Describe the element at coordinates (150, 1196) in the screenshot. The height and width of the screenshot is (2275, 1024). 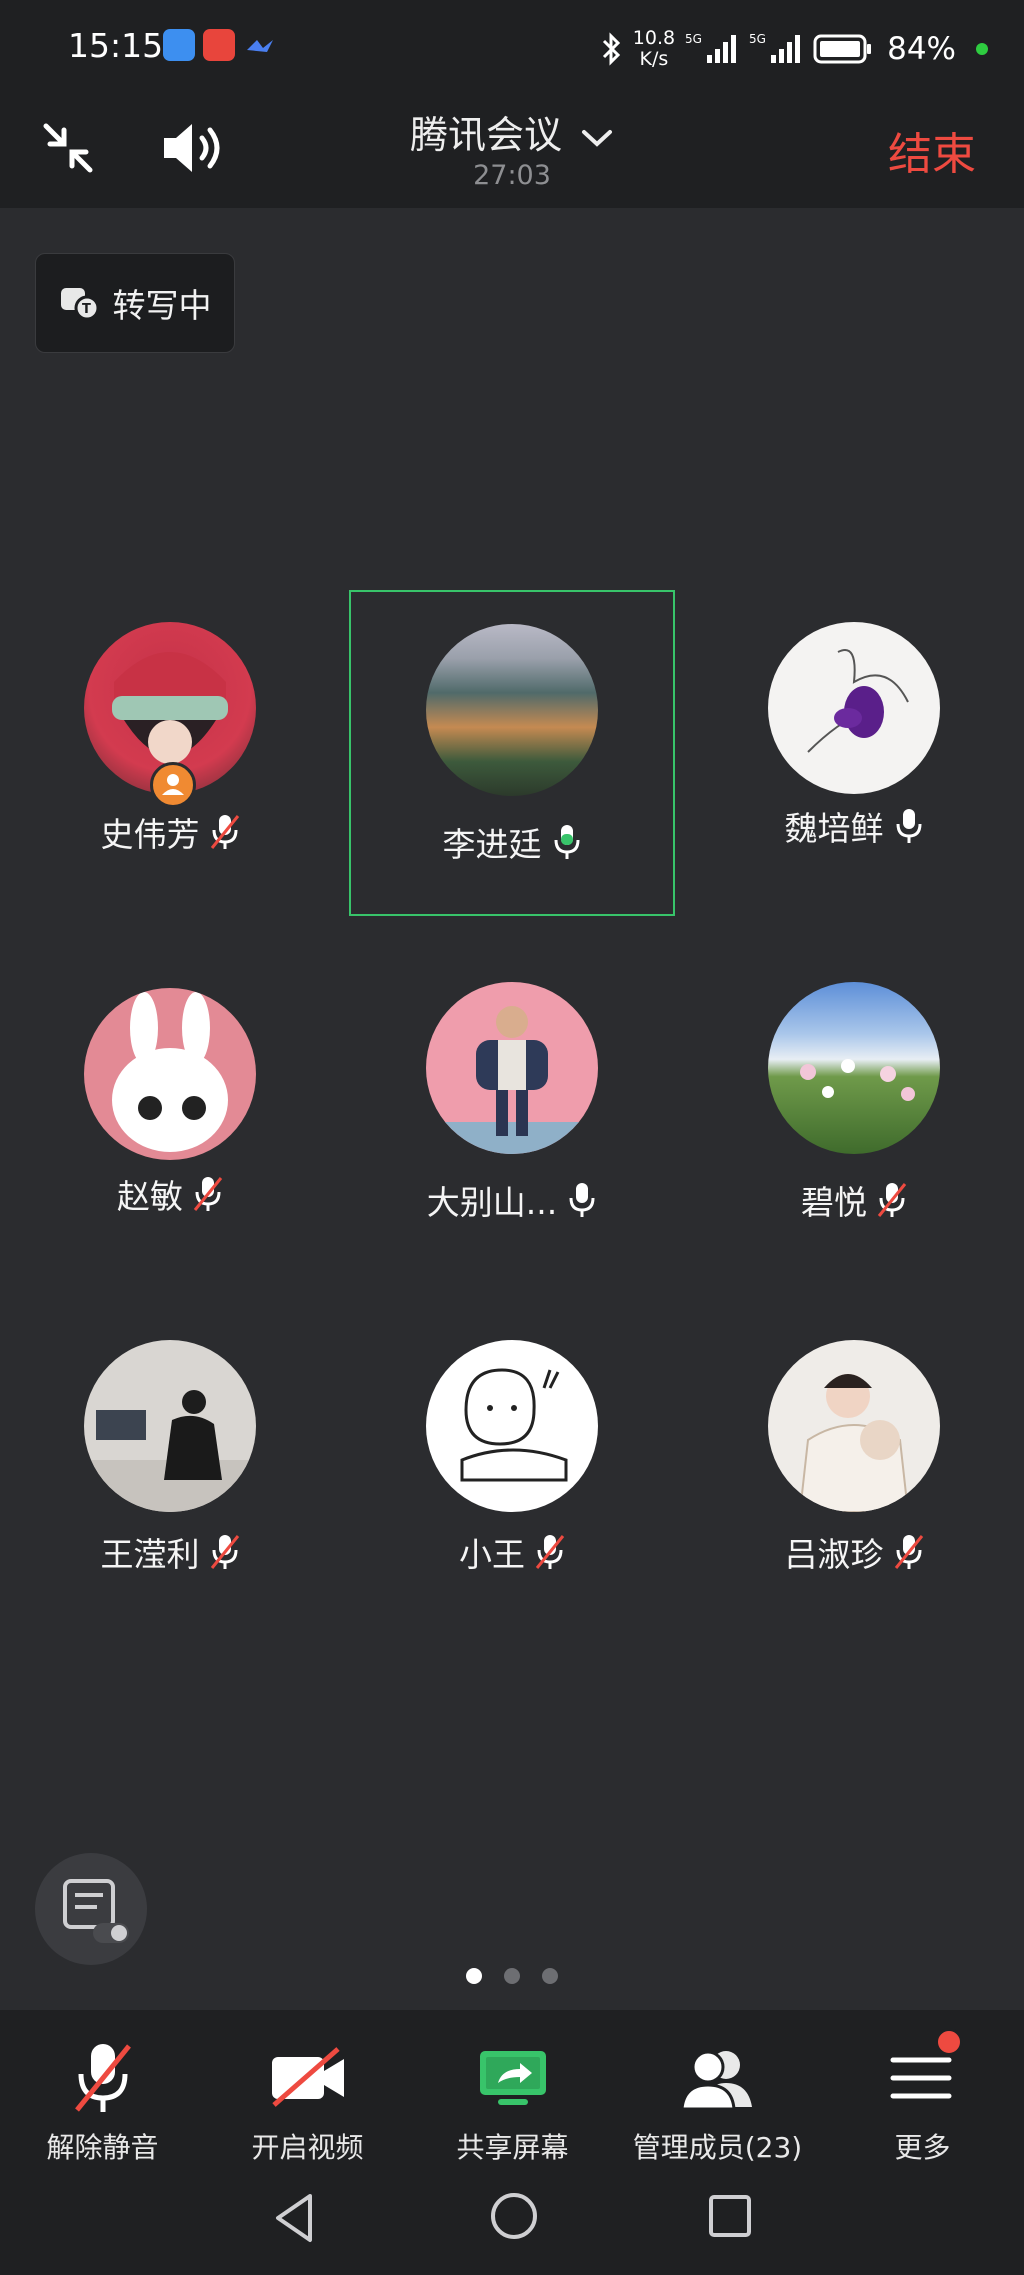
I see `participant-name: 赵敏` at that location.